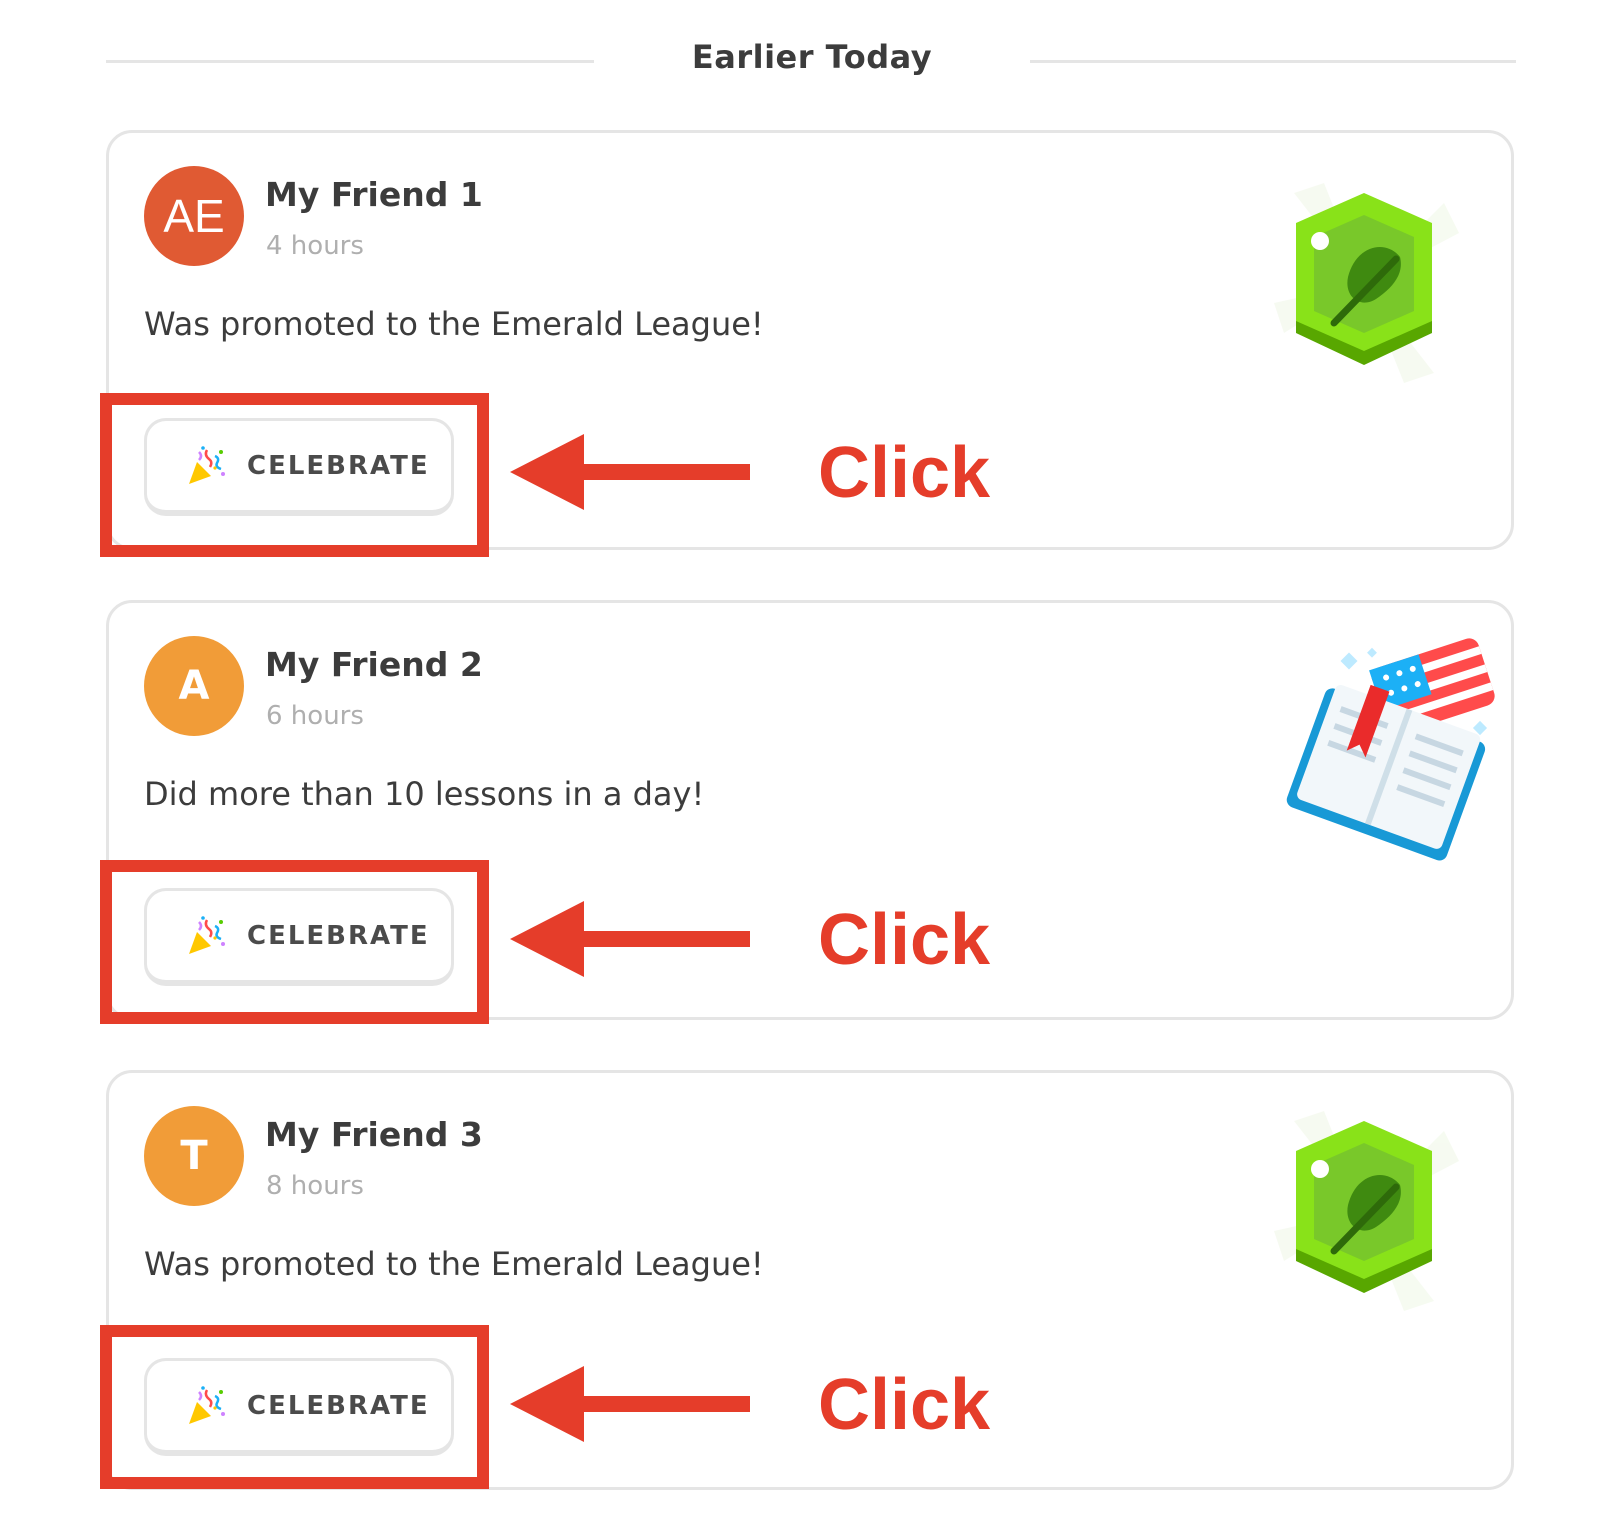  I want to click on timestamp: 6 hours, so click(315, 716).